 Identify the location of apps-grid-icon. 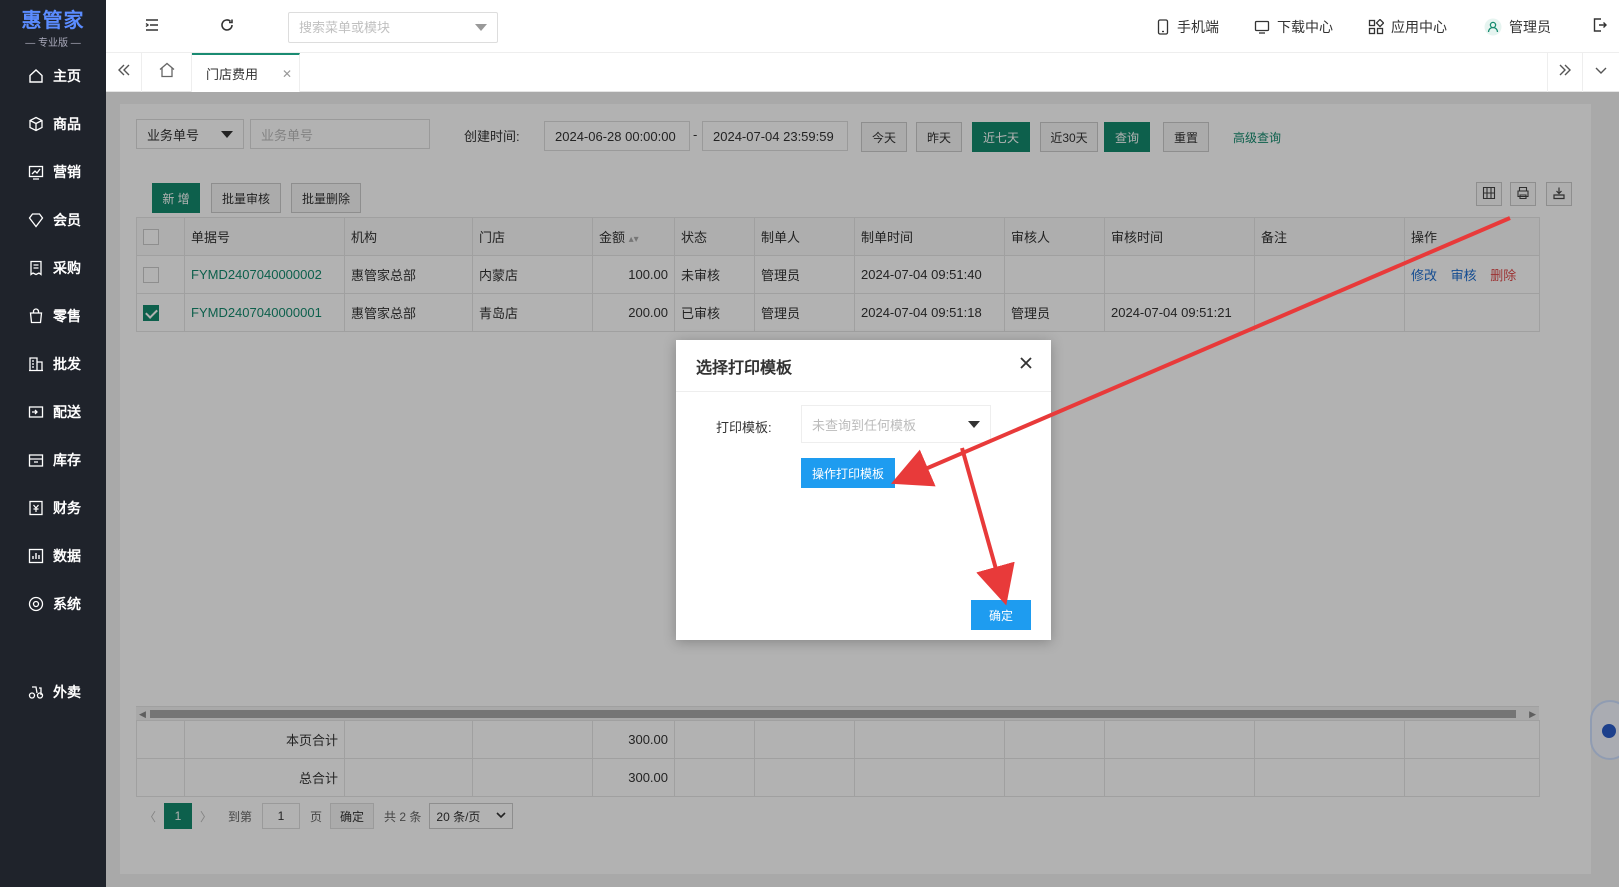
(1376, 26).